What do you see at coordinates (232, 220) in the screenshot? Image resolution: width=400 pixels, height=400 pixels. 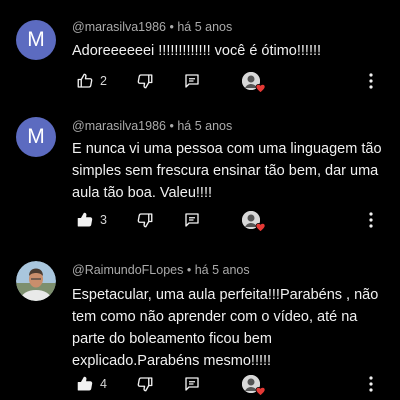 I see `comment-actions: 3` at bounding box center [232, 220].